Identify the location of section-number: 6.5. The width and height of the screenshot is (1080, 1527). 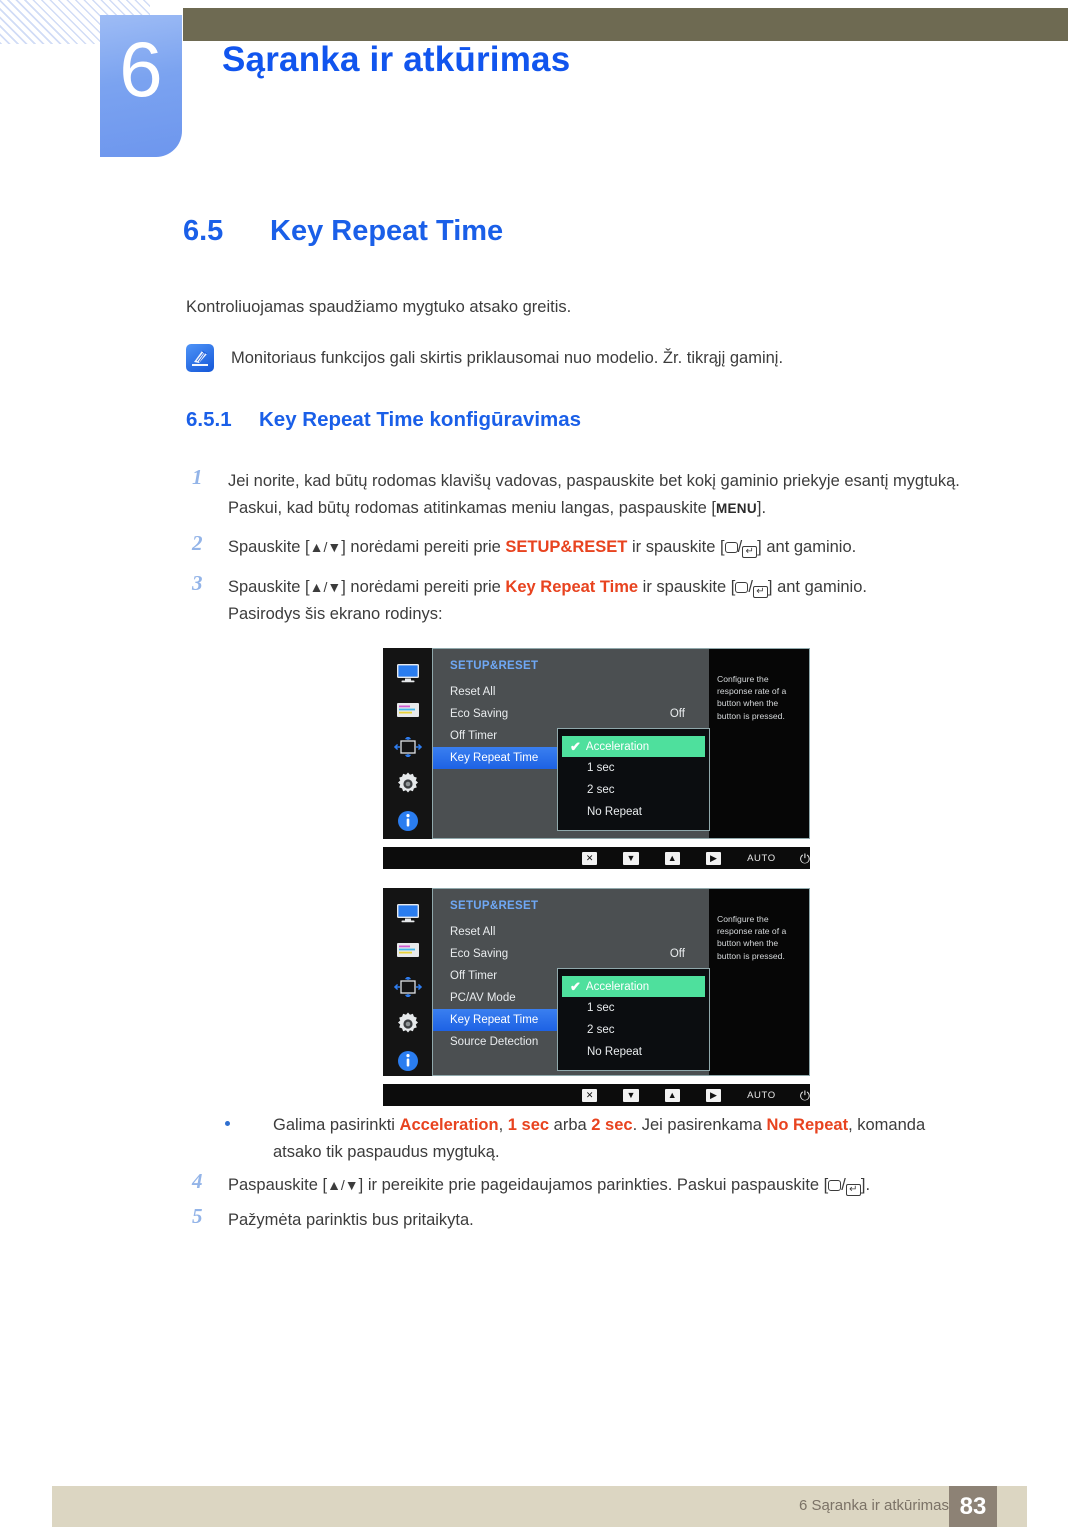
(203, 231).